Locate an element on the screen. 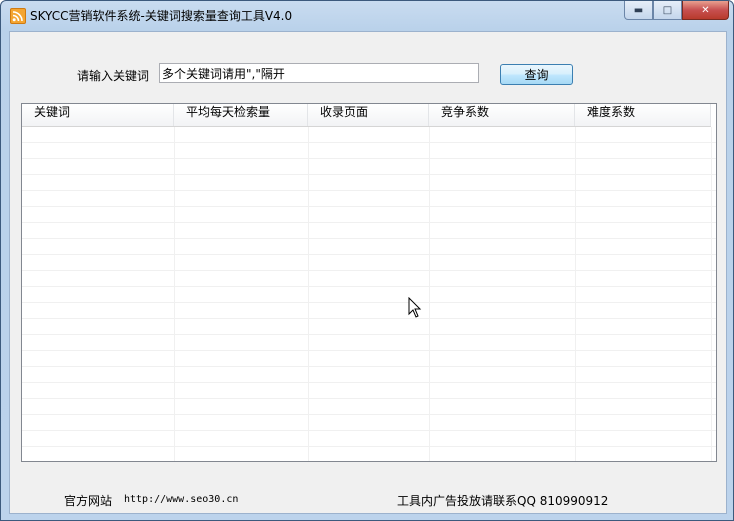 The image size is (734, 521). column-header-competition: 竞争系数 is located at coordinates (502, 115).